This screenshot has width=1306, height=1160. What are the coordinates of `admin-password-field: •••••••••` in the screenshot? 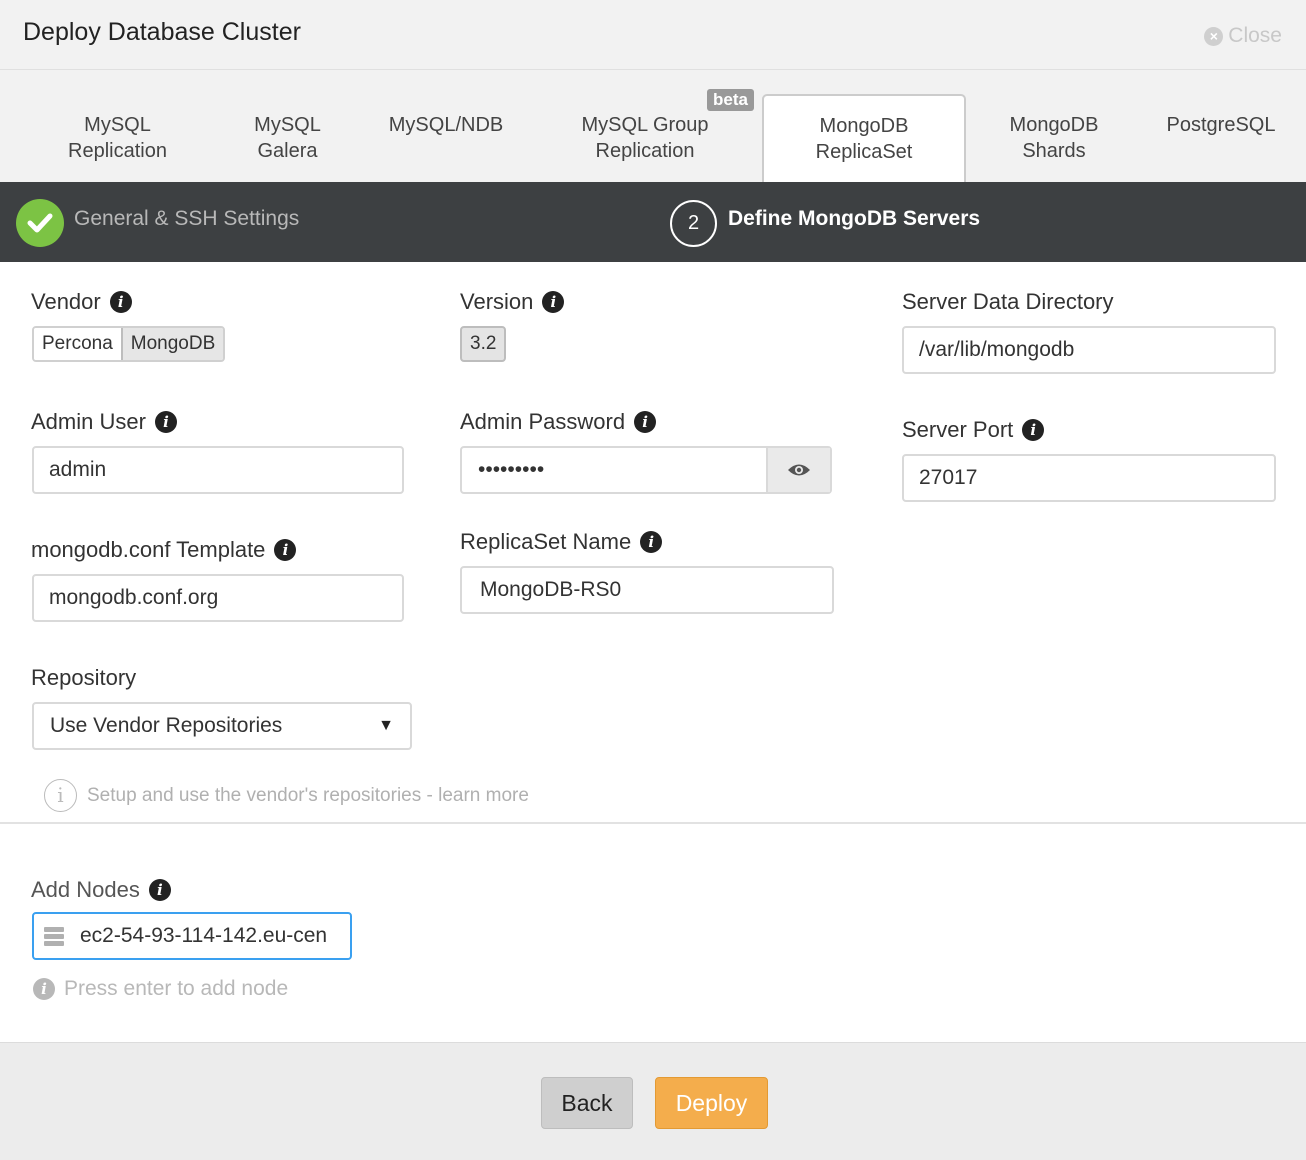 It's located at (646, 470).